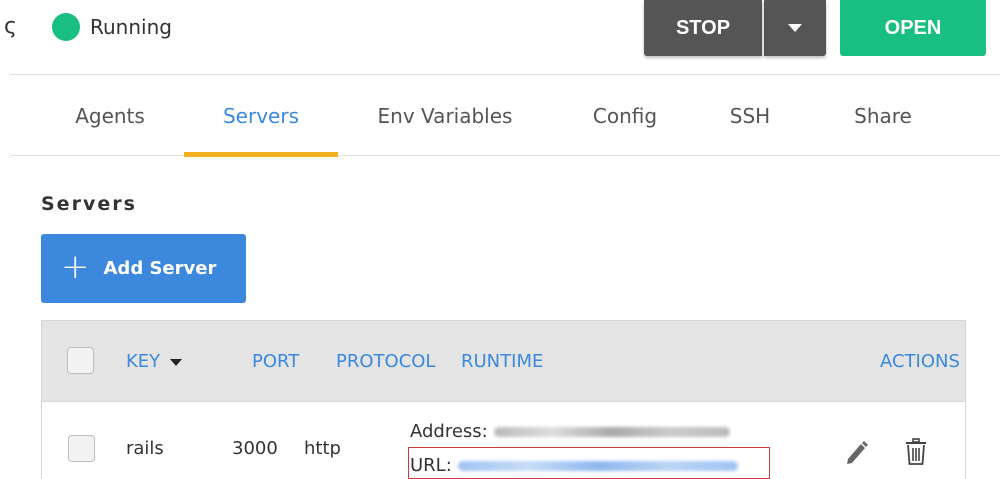  Describe the element at coordinates (703, 28) in the screenshot. I see `stop-button: STOP` at that location.